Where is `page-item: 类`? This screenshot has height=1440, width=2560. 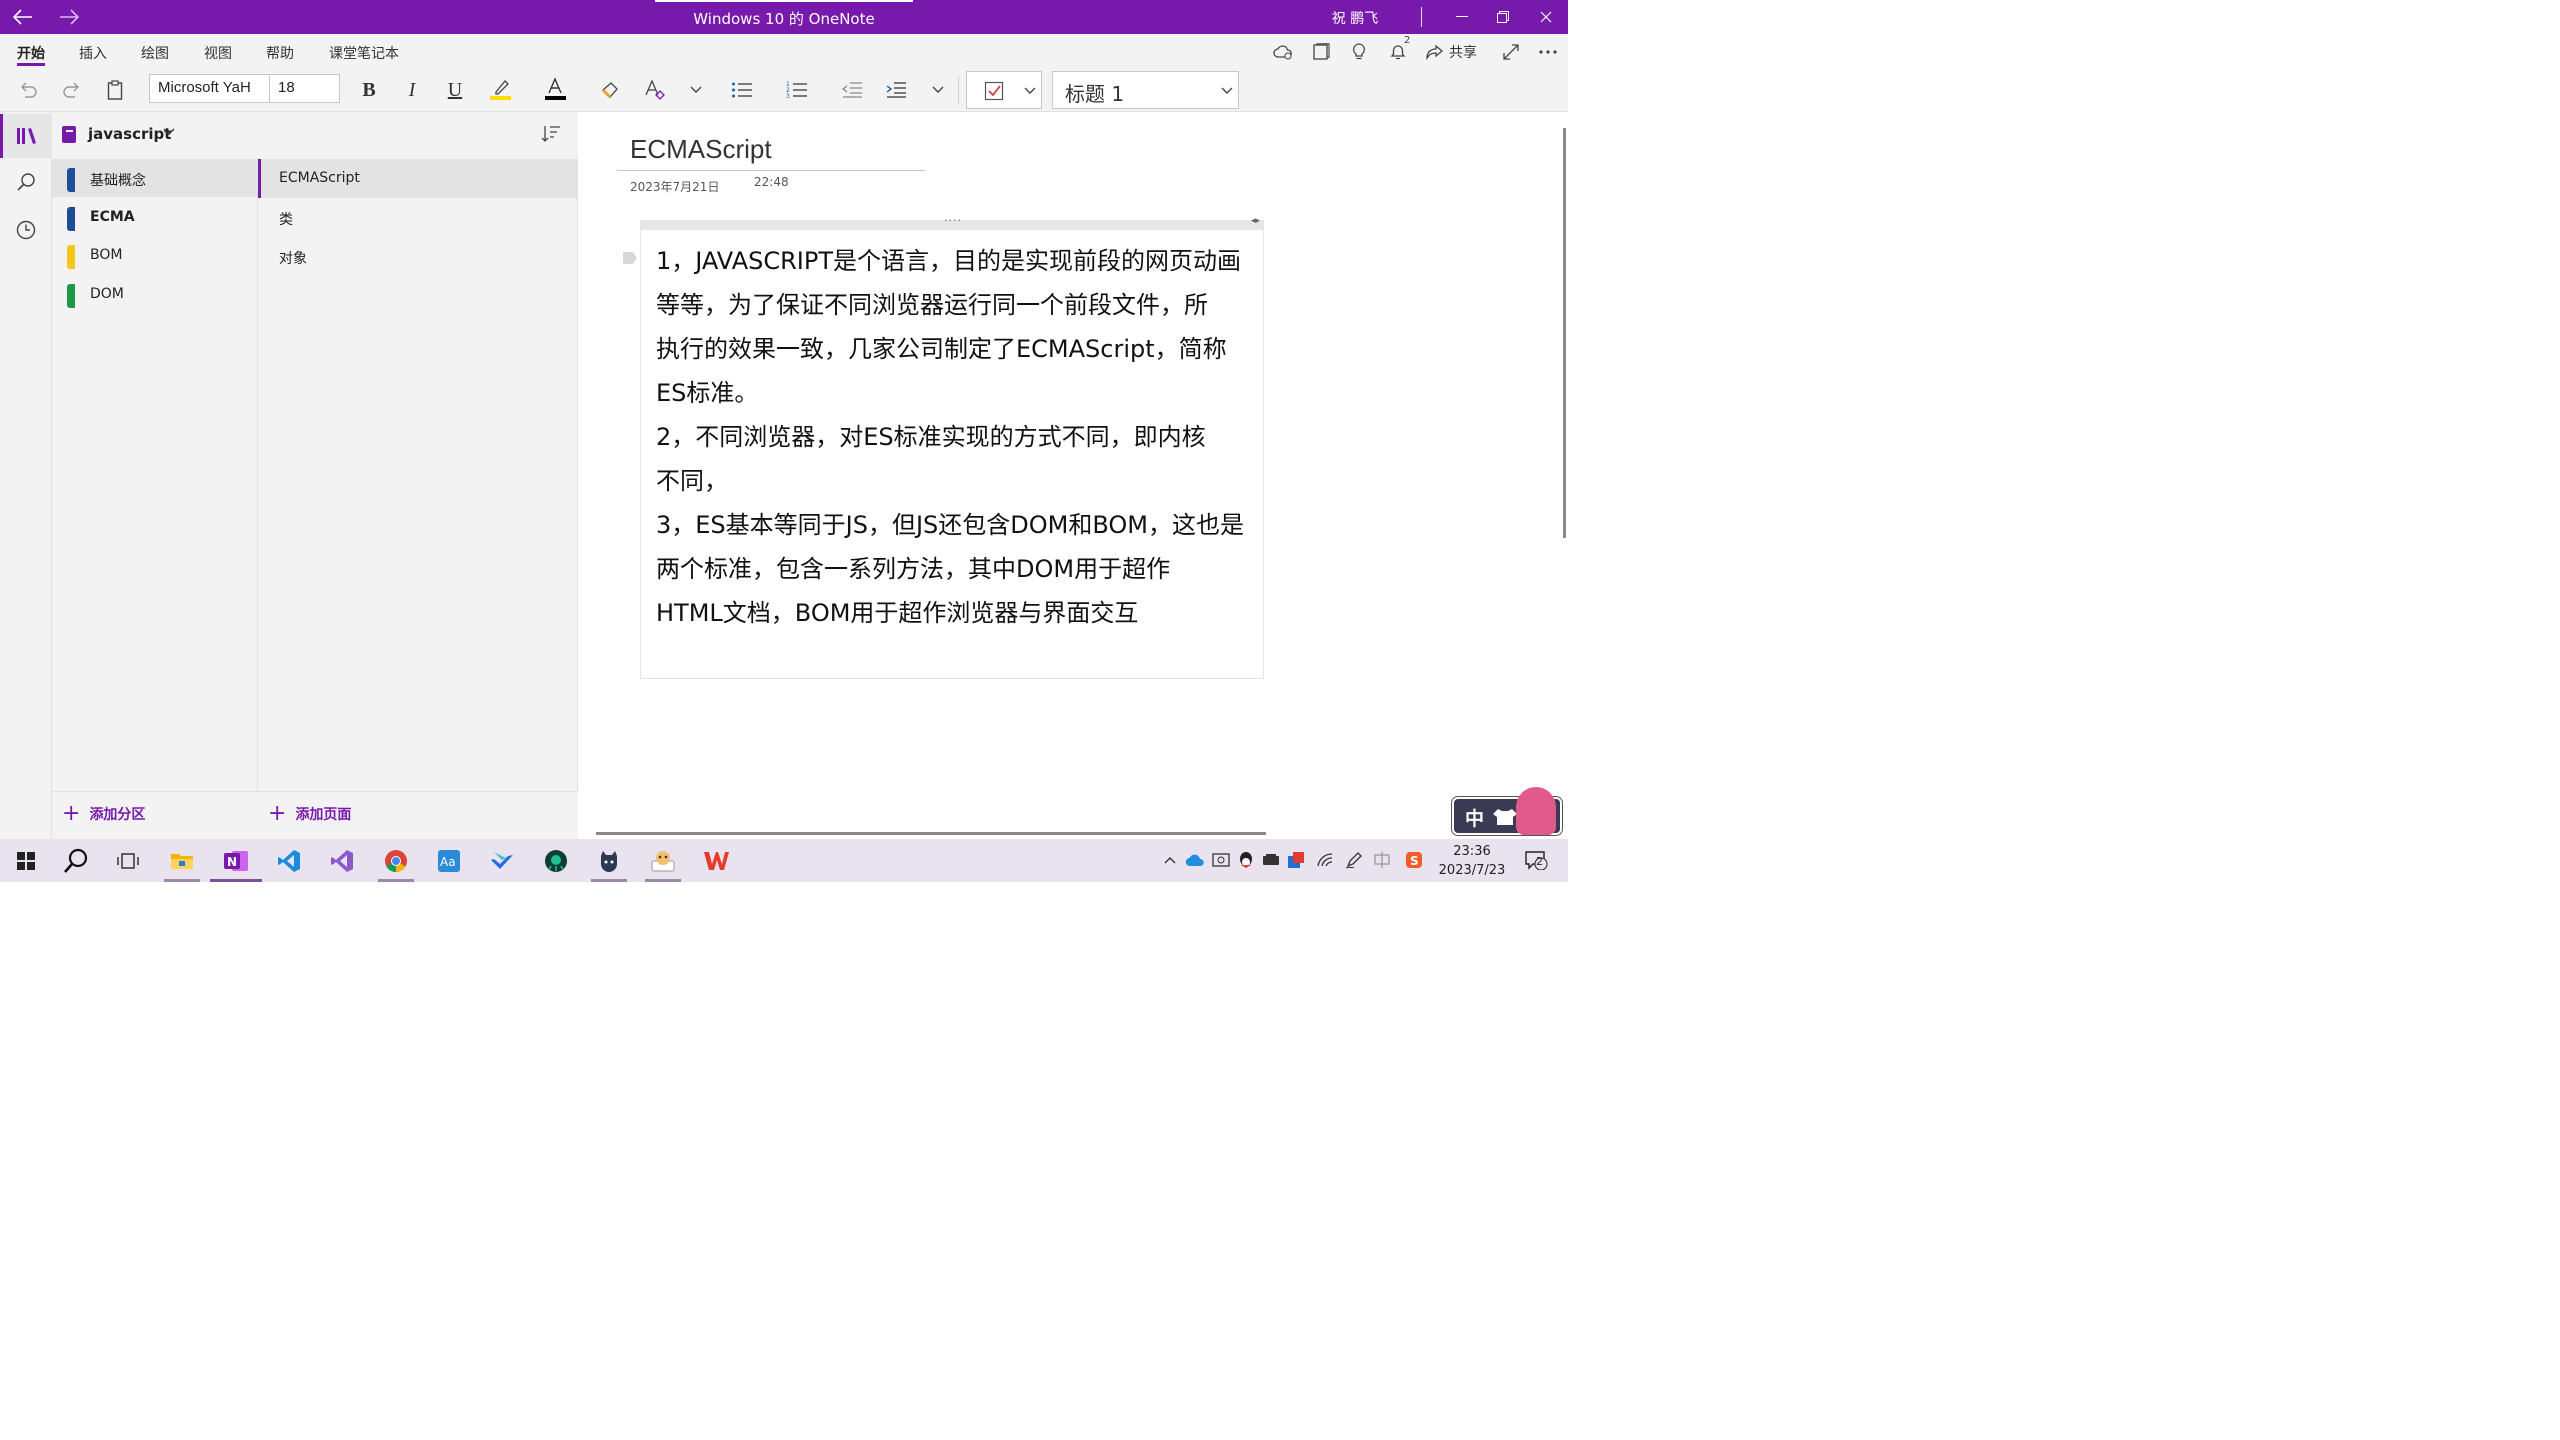 page-item: 类 is located at coordinates (417, 217).